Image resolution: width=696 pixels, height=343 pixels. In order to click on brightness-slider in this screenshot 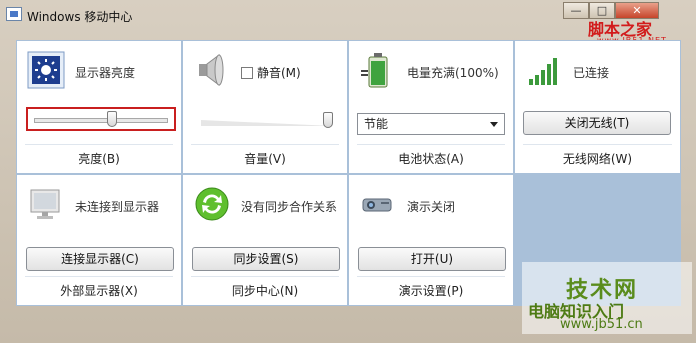, I will do `click(101, 119)`.